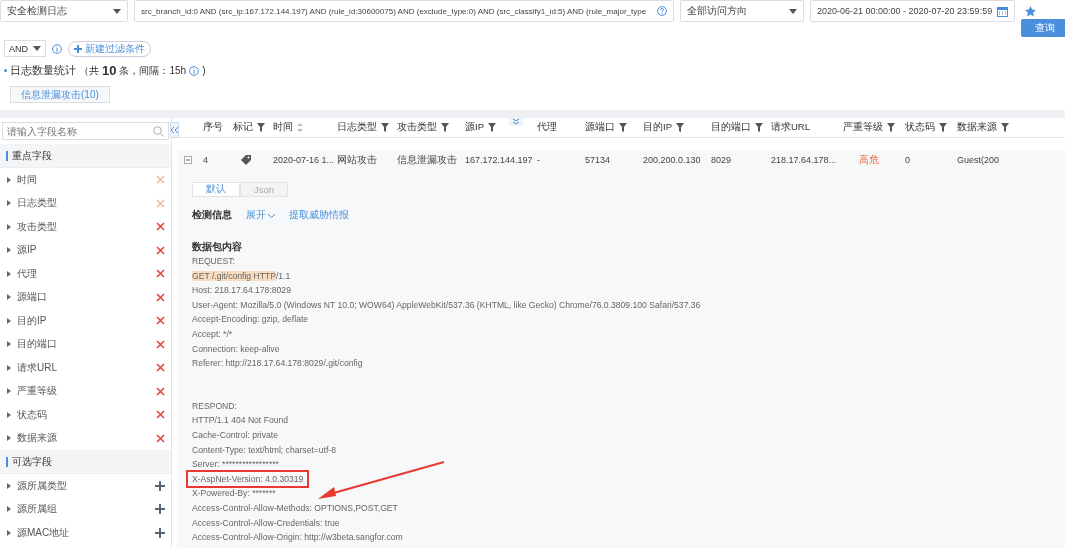 This screenshot has height=548, width=1065. Describe the element at coordinates (608, 127) in the screenshot. I see `column-header: 源端口` at that location.